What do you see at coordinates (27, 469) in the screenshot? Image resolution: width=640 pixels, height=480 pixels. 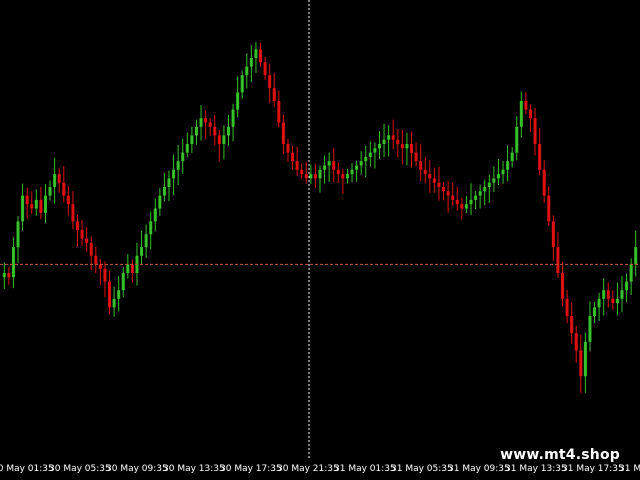 I see `x-tick-label: 30 May 01:35` at bounding box center [27, 469].